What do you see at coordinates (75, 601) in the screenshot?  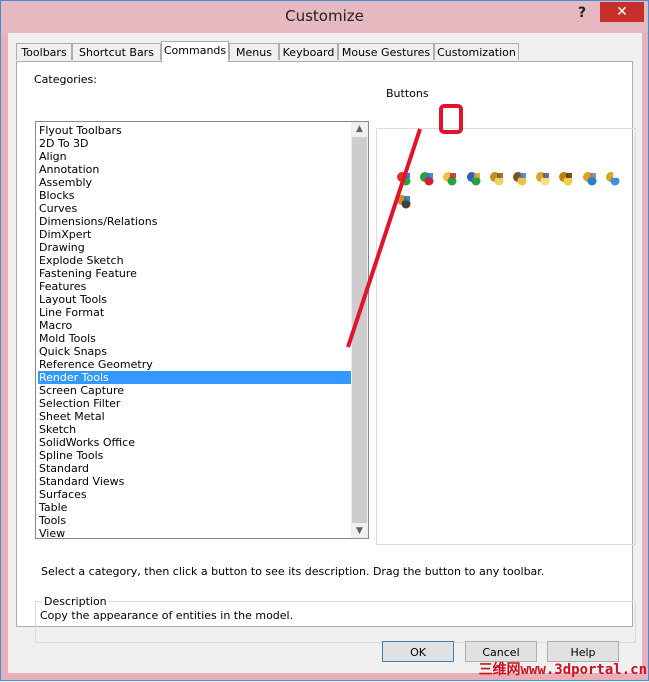 I see `description-label: Description` at bounding box center [75, 601].